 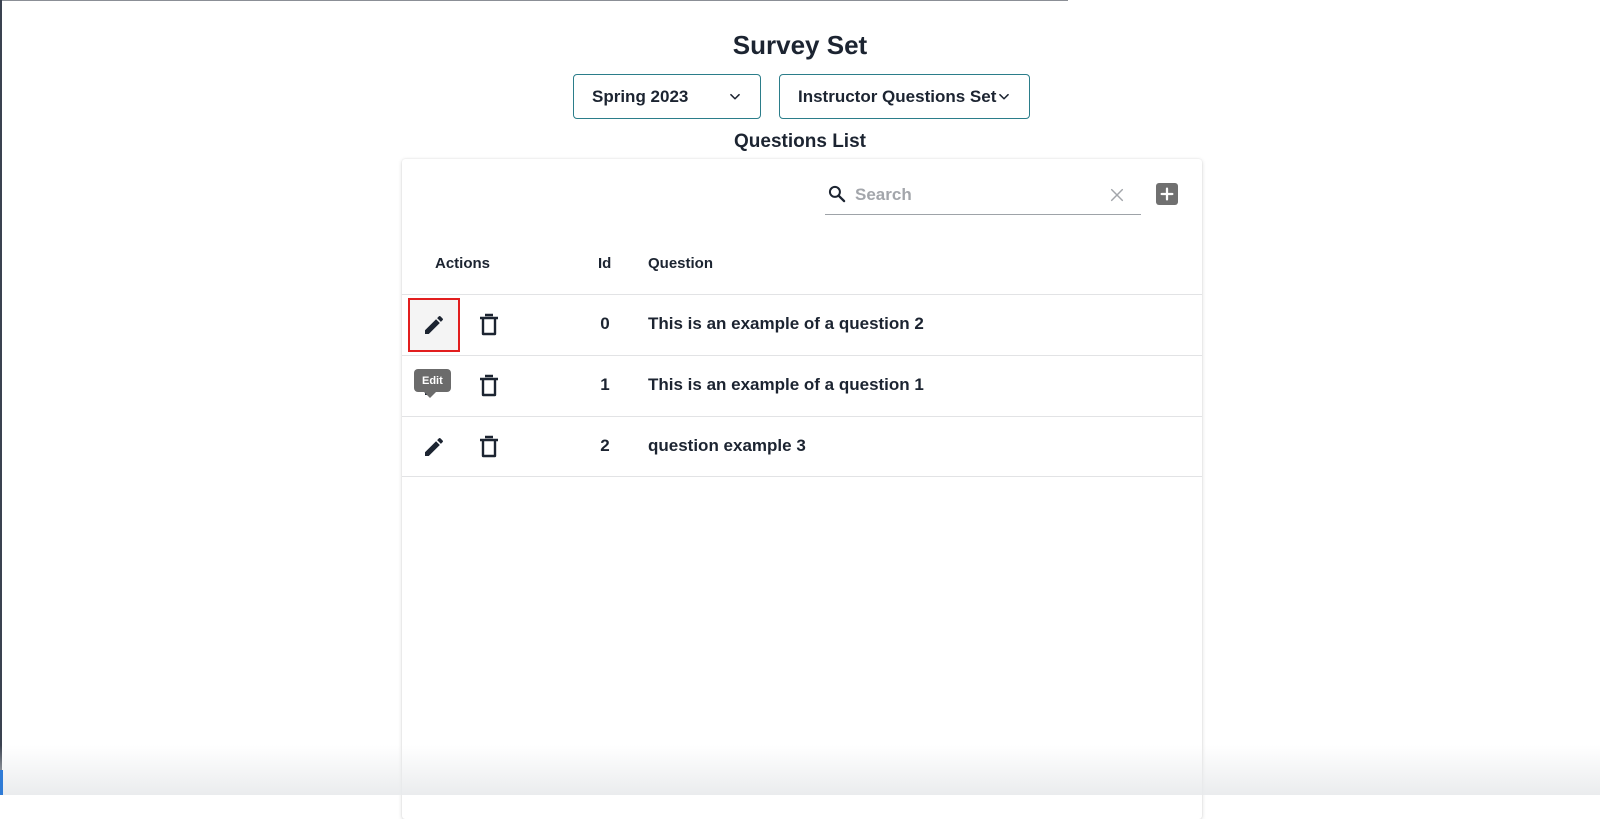 What do you see at coordinates (800, 45) in the screenshot?
I see `page-title: Survey Set` at bounding box center [800, 45].